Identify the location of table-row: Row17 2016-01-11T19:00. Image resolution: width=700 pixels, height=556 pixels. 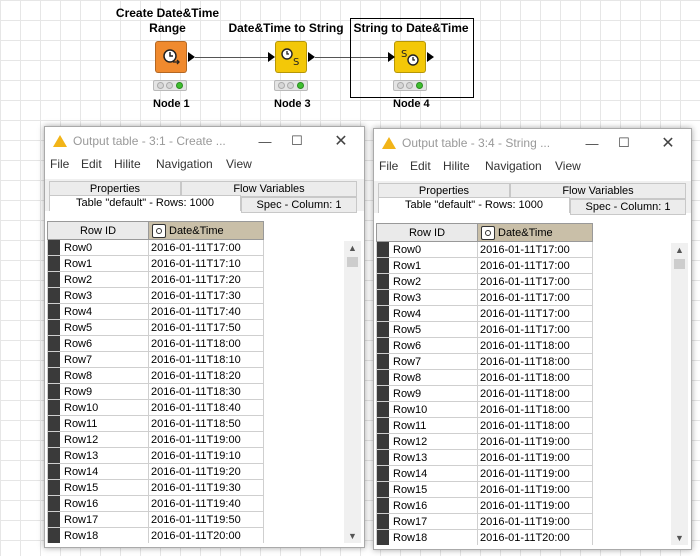
(484, 521).